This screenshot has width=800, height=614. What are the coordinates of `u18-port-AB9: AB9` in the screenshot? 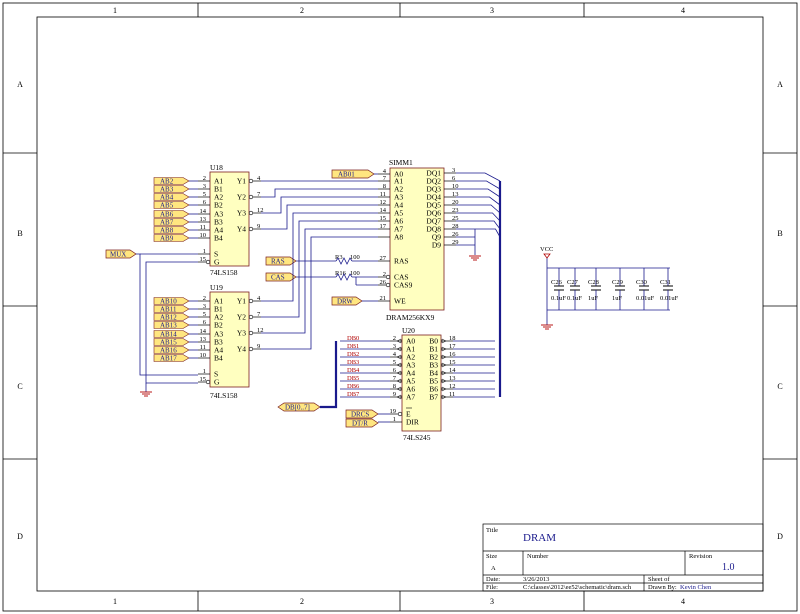 It's located at (171, 238).